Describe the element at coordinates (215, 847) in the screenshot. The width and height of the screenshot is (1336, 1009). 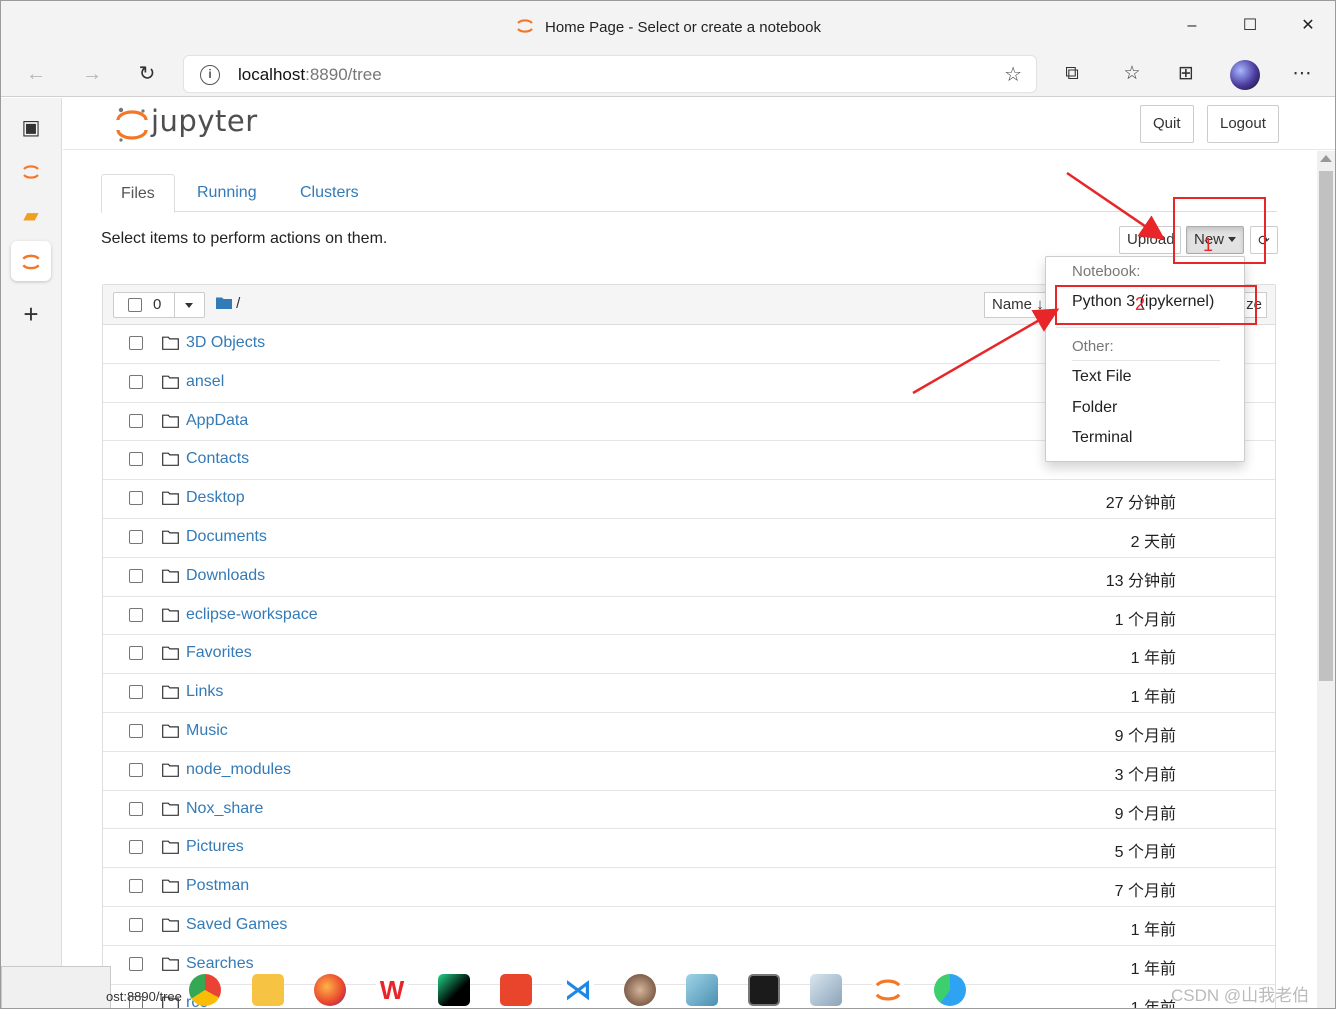
I see `file-name-link: Pictures` at that location.